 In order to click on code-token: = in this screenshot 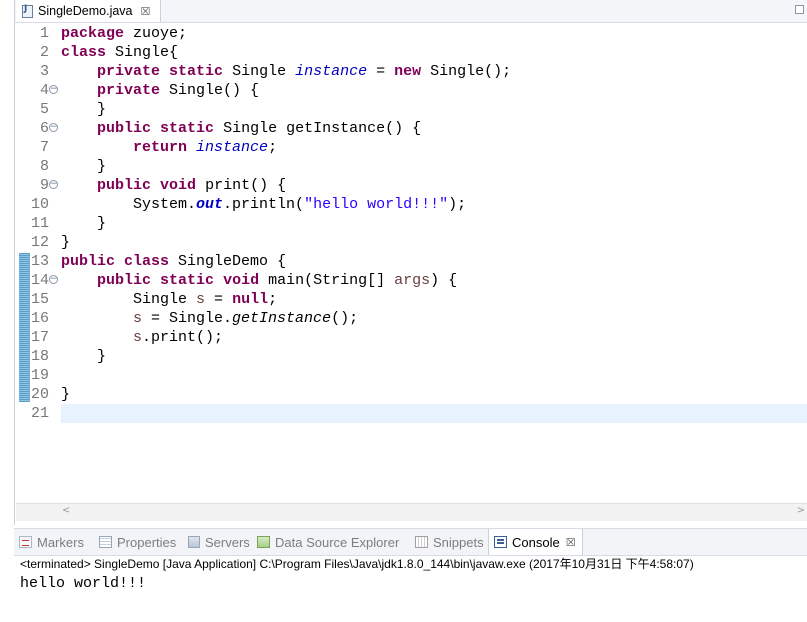, I will do `click(219, 299)`.